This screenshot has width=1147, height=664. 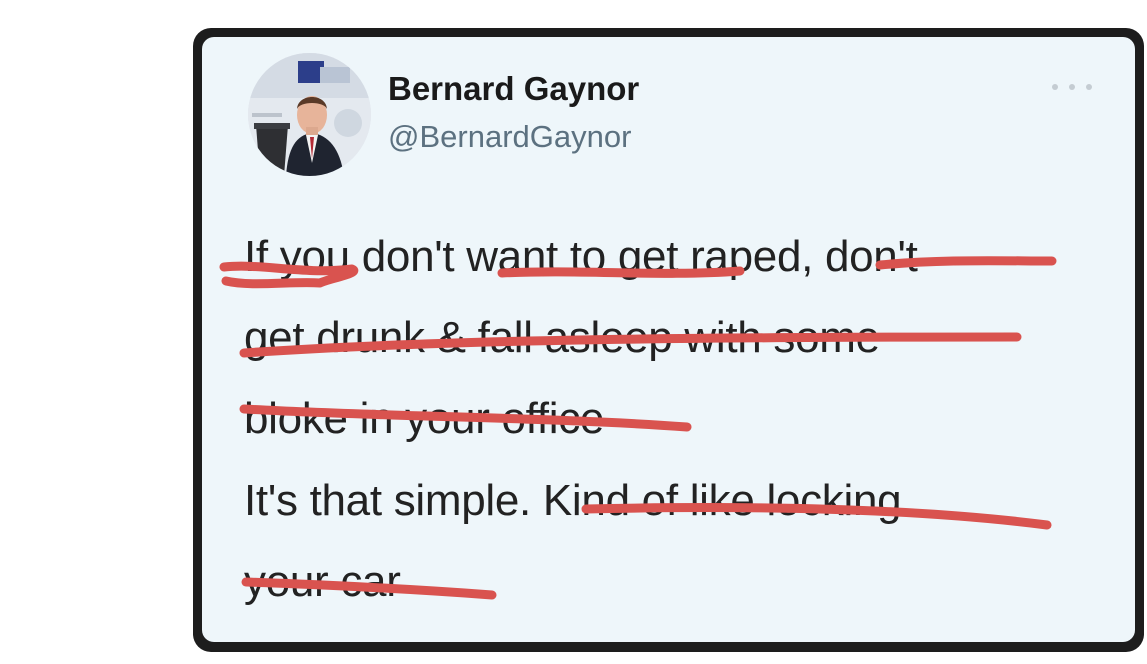 I want to click on more-options-icon, so click(x=1072, y=87).